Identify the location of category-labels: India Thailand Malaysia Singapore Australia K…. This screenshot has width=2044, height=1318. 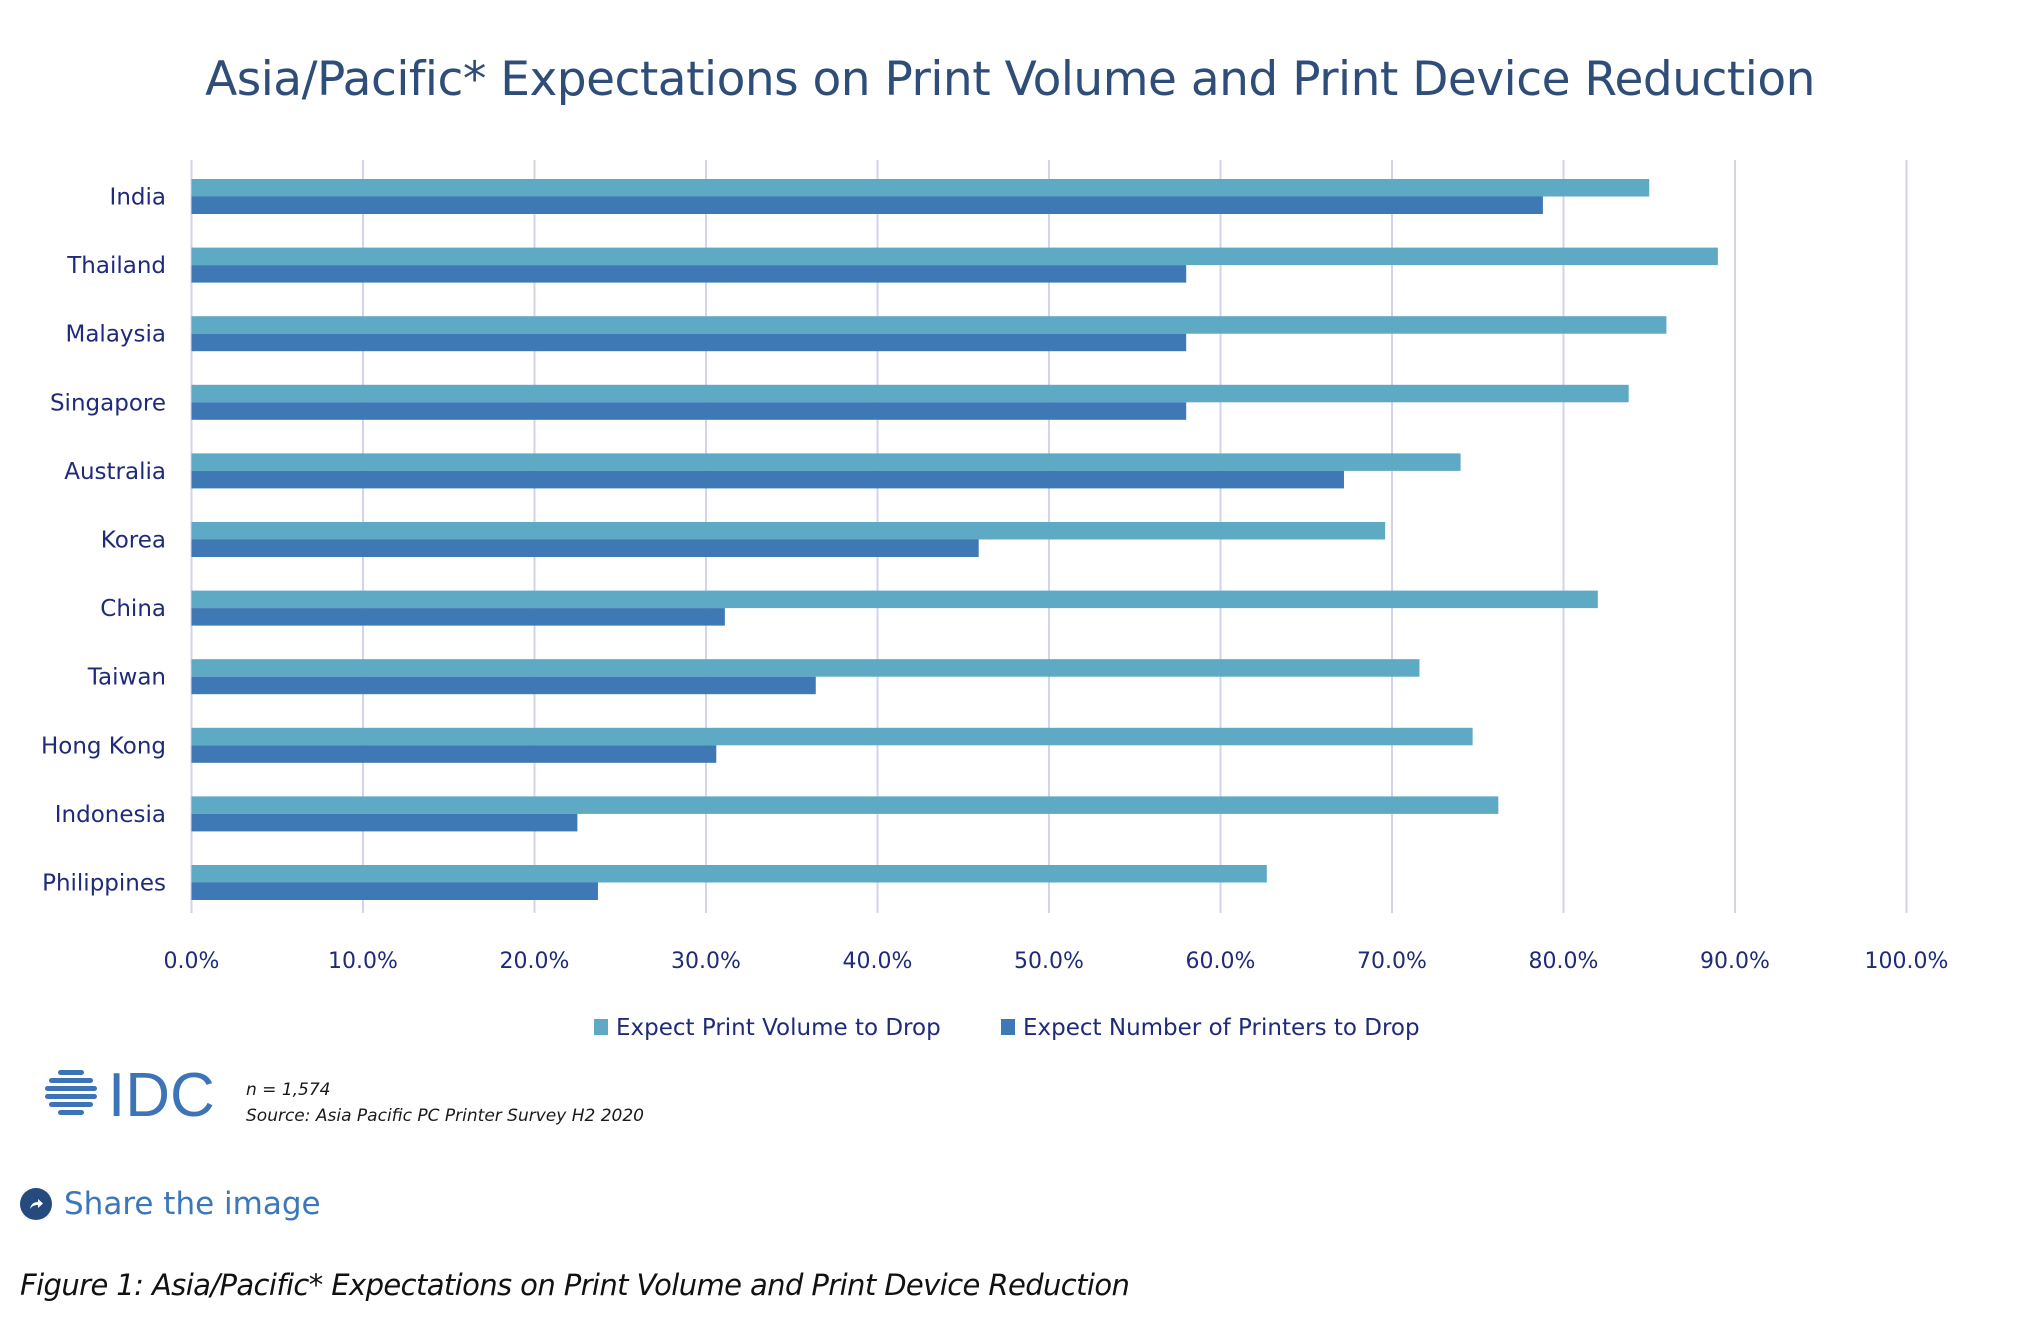
(103, 541).